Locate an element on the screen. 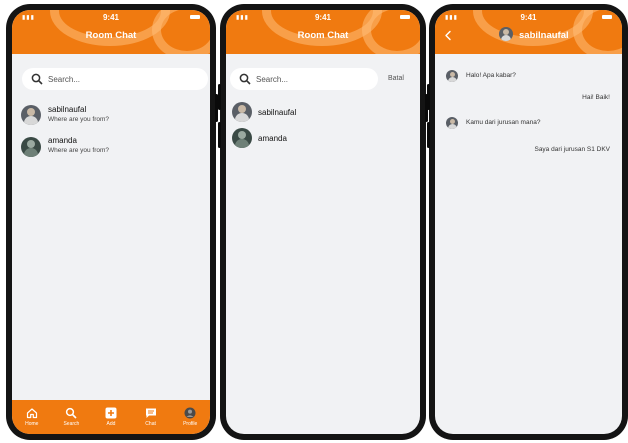 The image size is (628, 443). message-text: Kamu dari jurusan mana? is located at coordinates (503, 122).